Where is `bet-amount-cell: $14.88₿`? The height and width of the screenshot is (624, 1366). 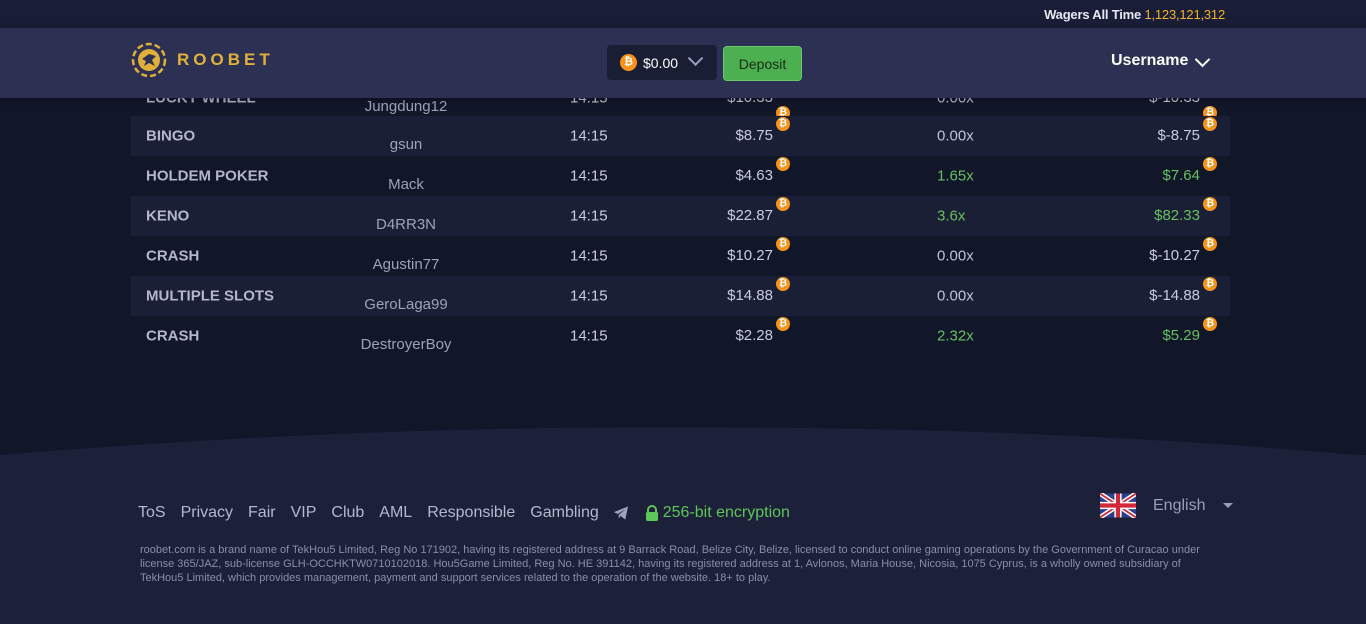
bet-amount-cell: $14.88₿ is located at coordinates (758, 291).